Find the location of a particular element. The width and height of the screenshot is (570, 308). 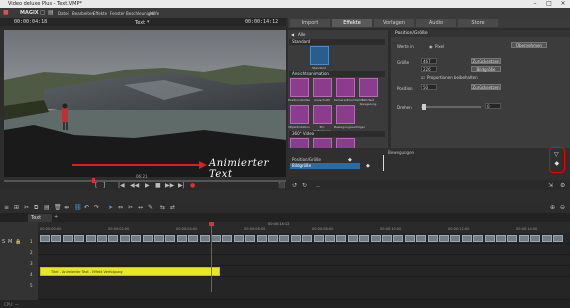

add-track-icon: ⊞ is located at coordinates (16, 208).